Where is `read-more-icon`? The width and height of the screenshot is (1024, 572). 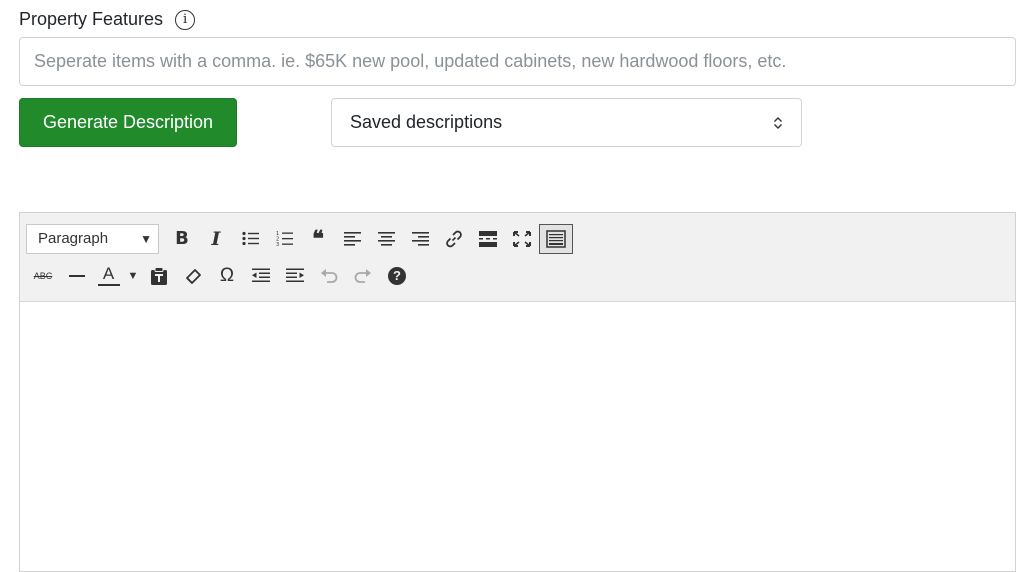 read-more-icon is located at coordinates (488, 239).